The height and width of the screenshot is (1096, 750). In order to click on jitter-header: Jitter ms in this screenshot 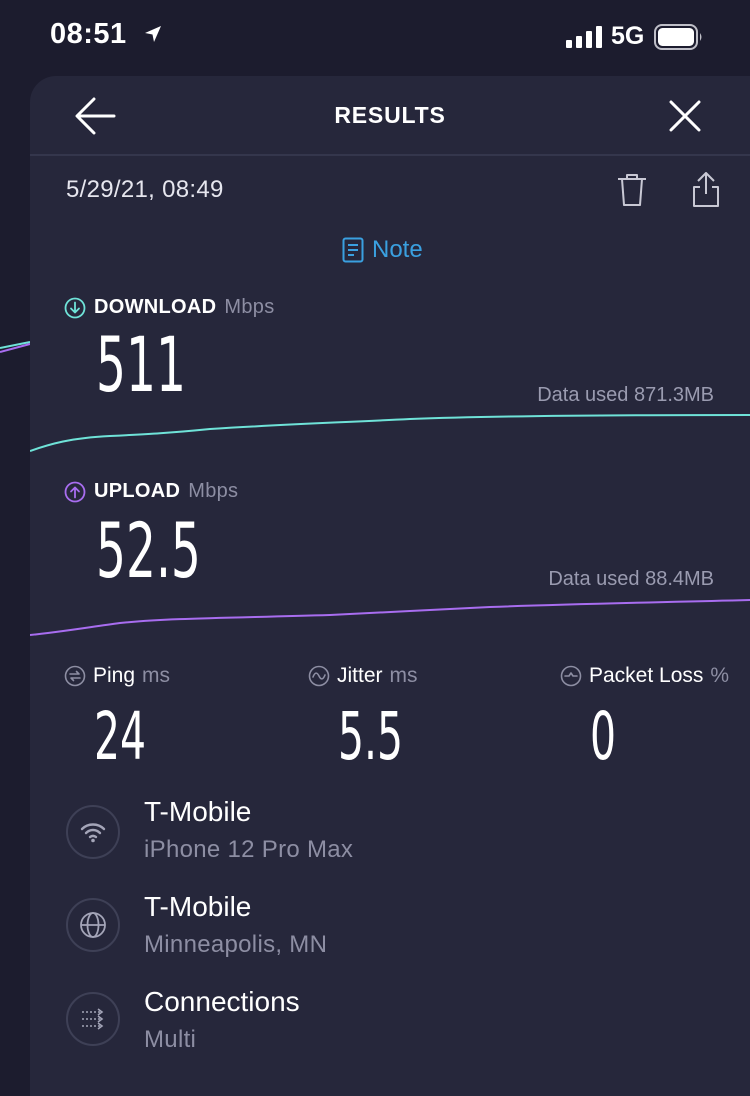, I will do `click(363, 676)`.